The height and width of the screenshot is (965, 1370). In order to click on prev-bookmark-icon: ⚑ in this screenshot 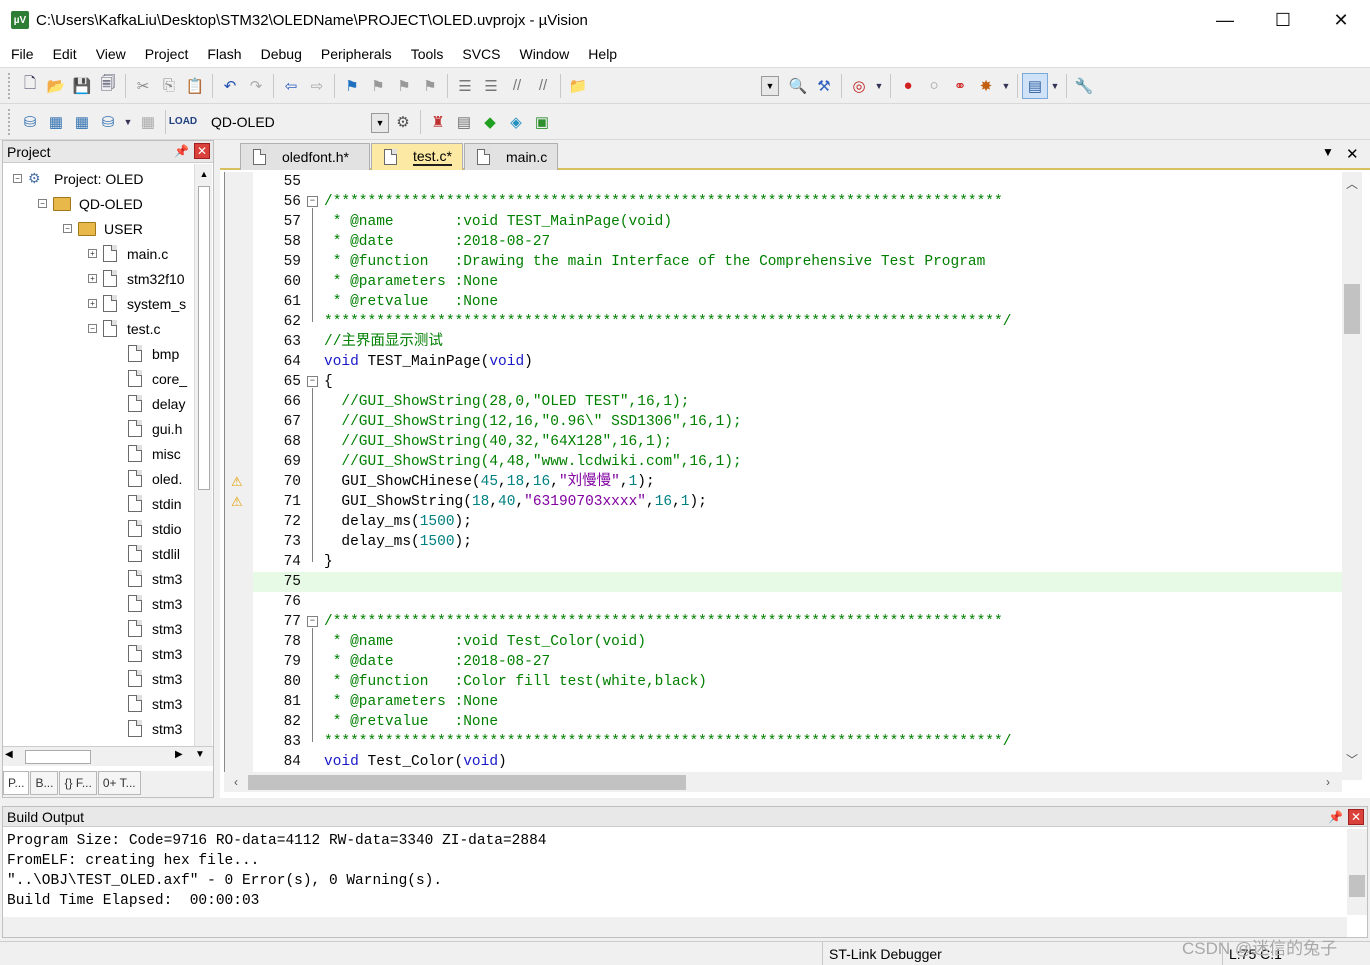, I will do `click(378, 86)`.